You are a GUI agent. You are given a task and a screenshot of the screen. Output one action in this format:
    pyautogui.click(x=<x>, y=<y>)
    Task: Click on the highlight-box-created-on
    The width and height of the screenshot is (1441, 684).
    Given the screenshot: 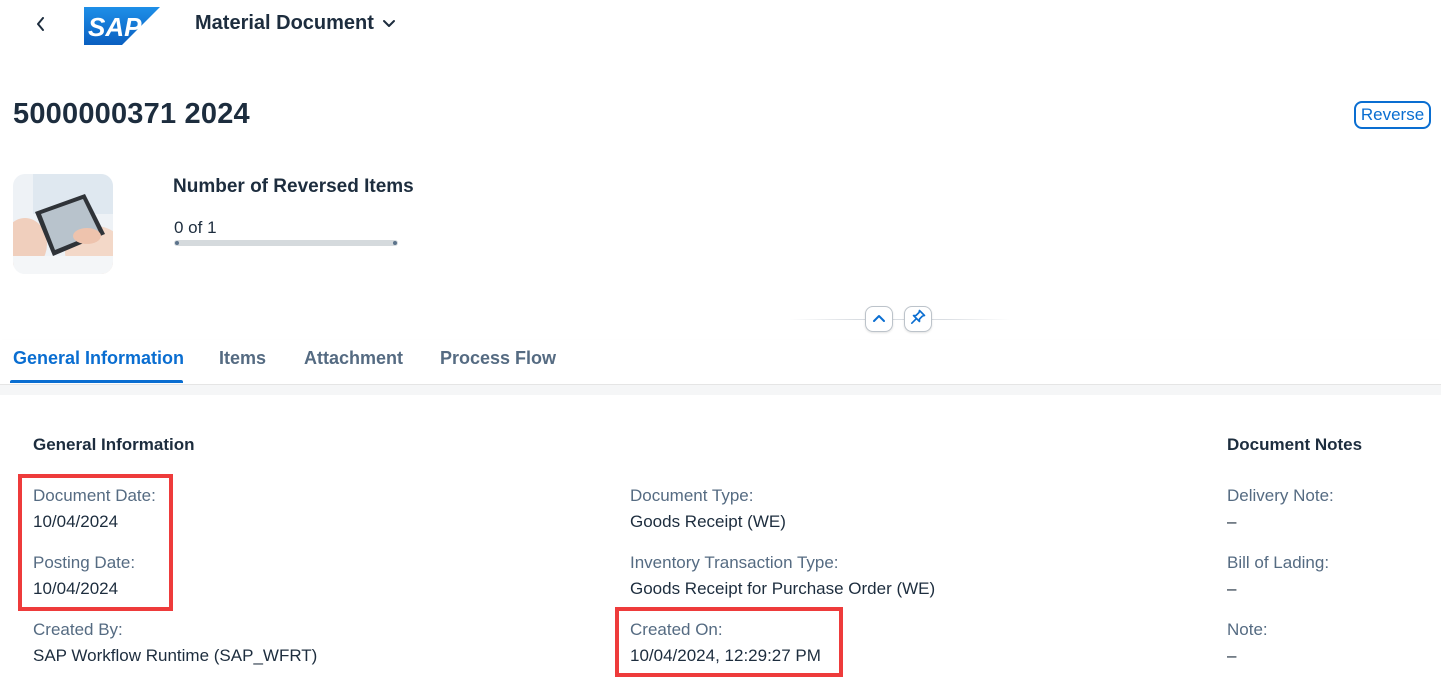 What is the action you would take?
    pyautogui.click(x=729, y=642)
    